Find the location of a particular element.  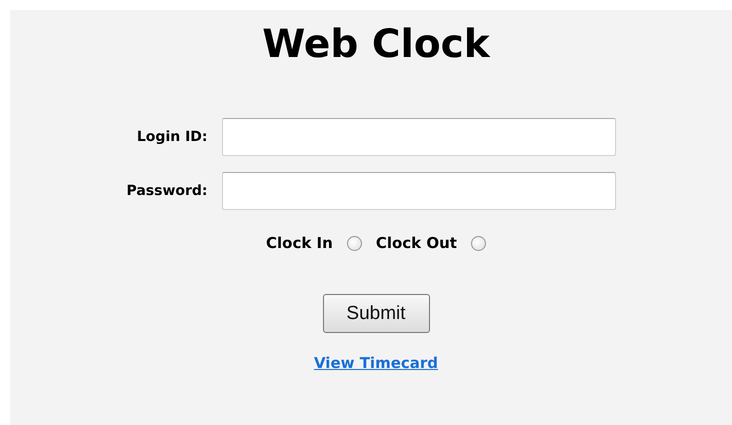

option-label: Clock In is located at coordinates (299, 243).